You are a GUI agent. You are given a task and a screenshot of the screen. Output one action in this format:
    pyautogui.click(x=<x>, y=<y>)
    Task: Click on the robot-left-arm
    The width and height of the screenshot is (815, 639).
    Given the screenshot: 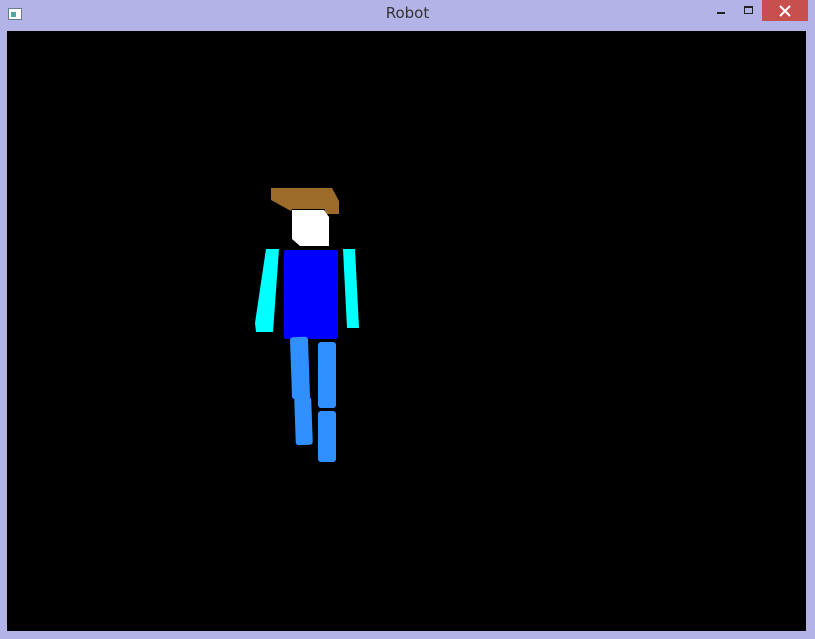 What is the action you would take?
    pyautogui.click(x=267, y=290)
    